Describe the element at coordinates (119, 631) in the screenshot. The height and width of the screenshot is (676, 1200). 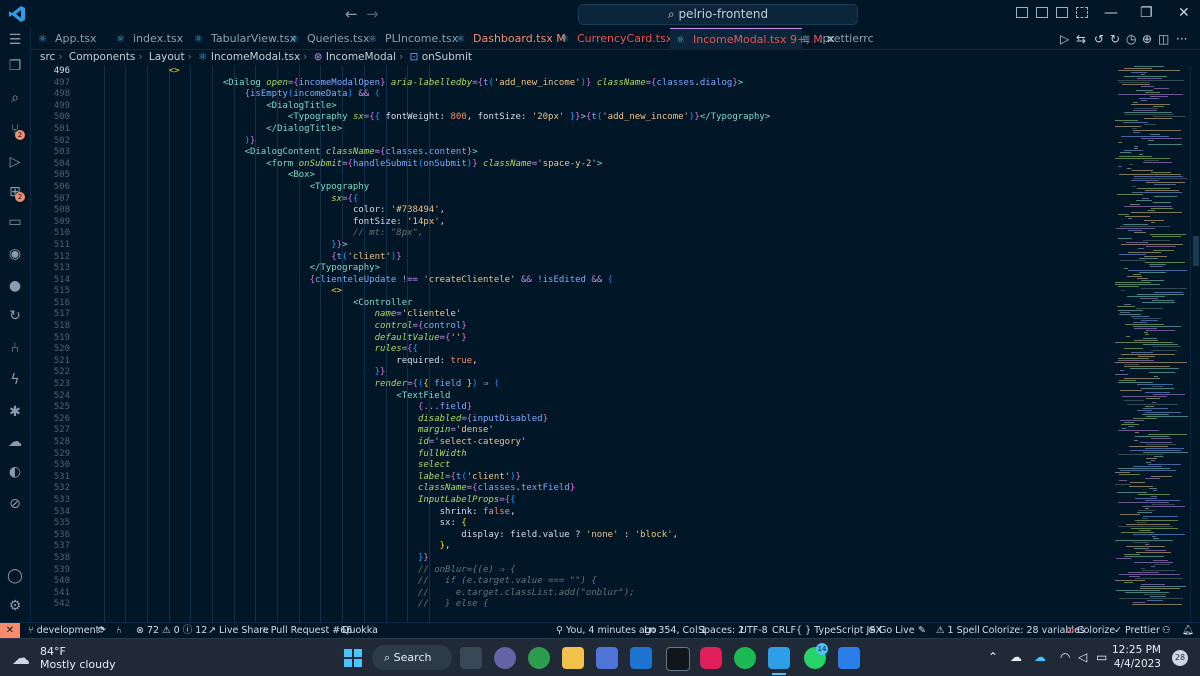
I see `git-graph-icon: ⑃` at that location.